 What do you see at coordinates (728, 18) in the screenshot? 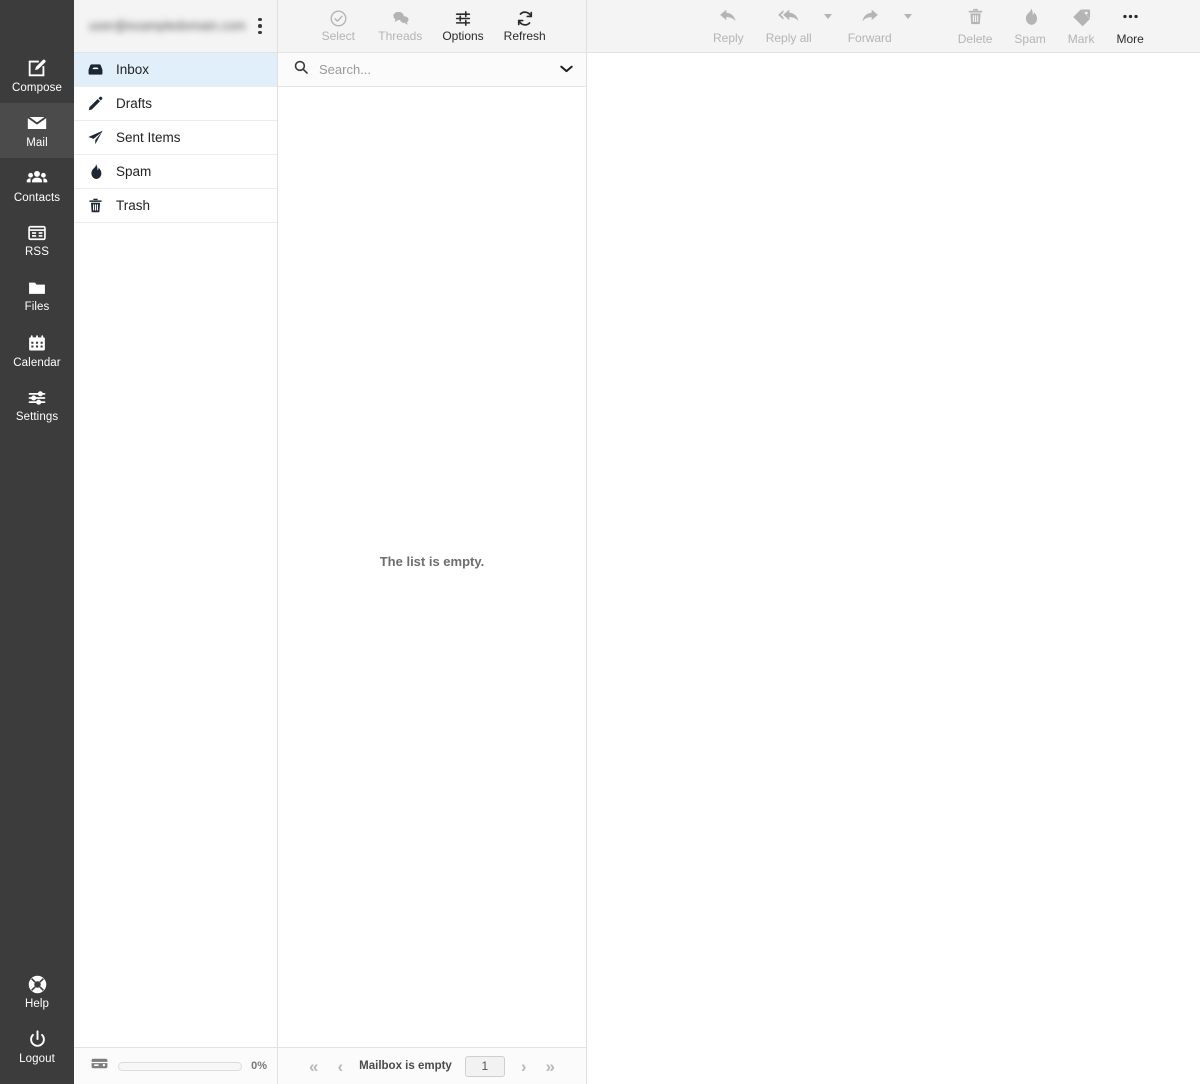
I see `reply-icon` at bounding box center [728, 18].